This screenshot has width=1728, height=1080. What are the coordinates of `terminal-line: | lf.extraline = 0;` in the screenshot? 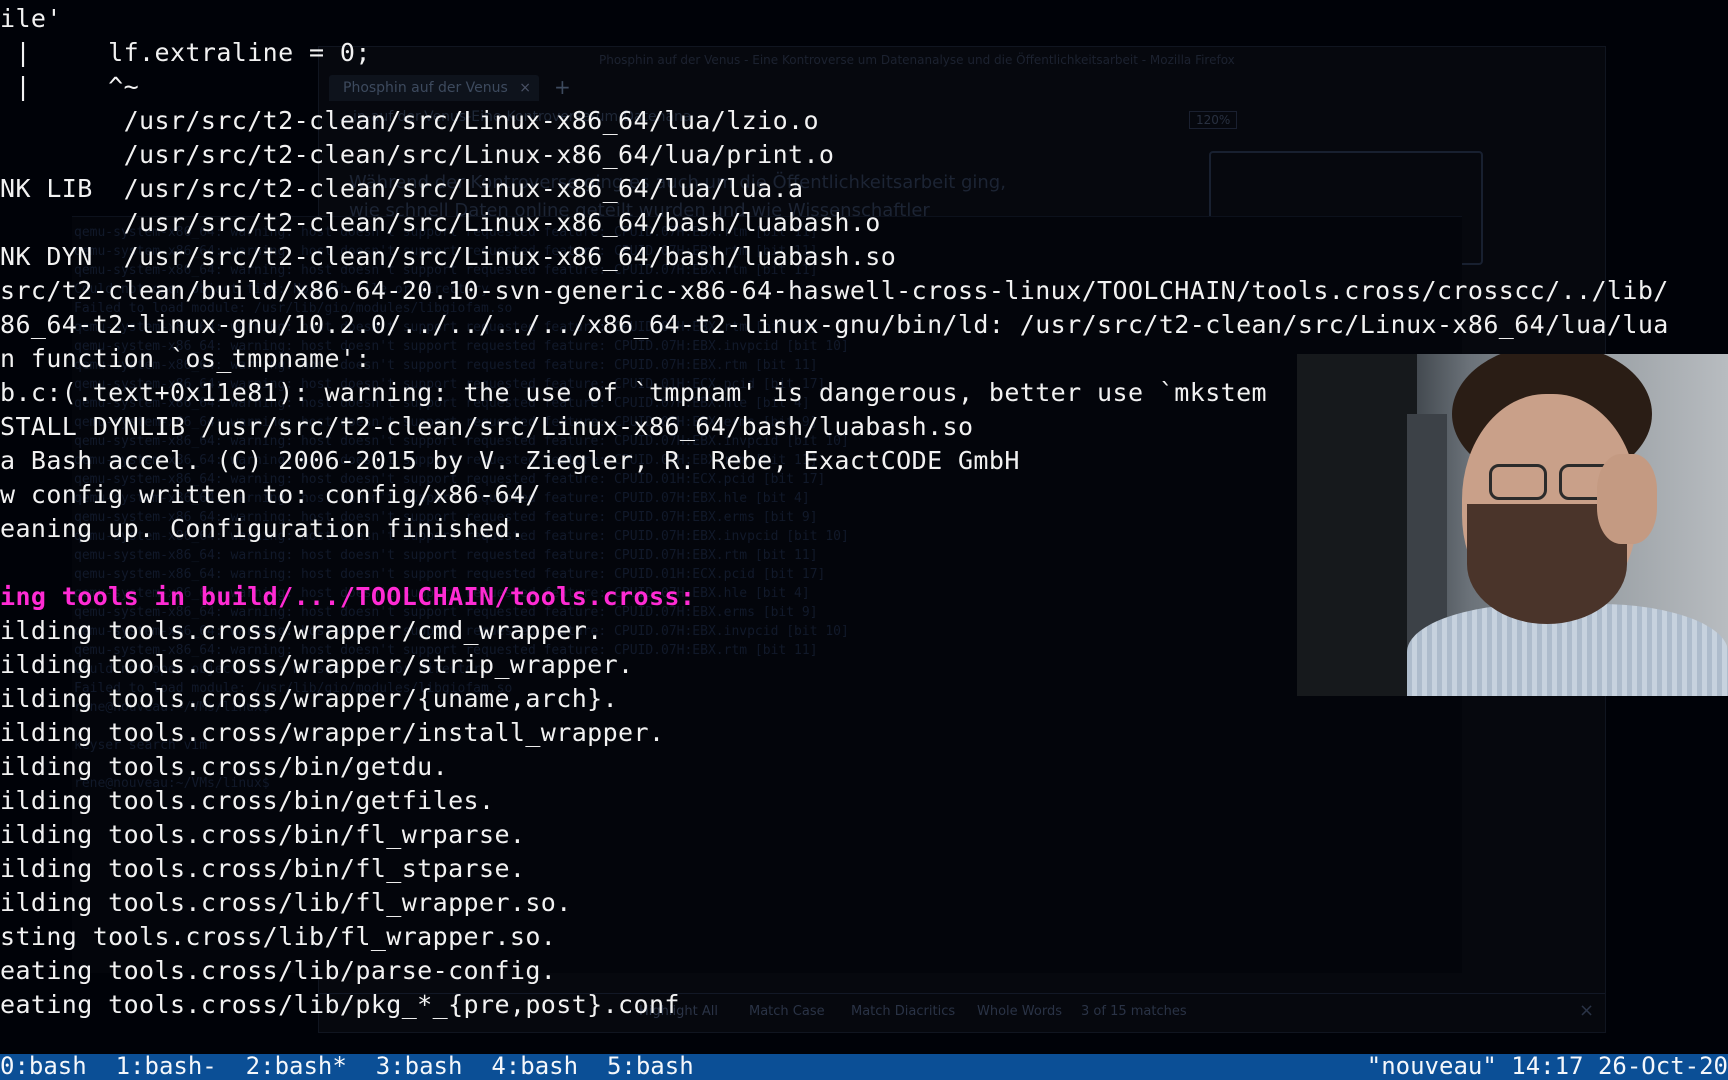 It's located at (185, 52).